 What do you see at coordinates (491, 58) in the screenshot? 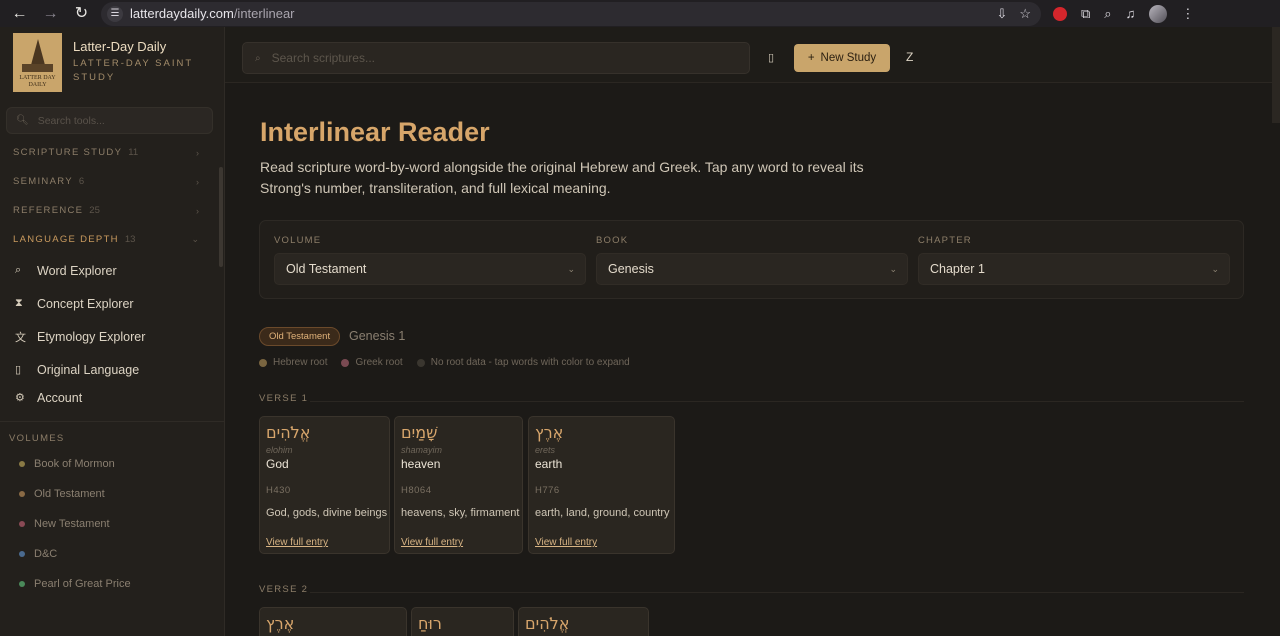
I see `scripture-search-input` at bounding box center [491, 58].